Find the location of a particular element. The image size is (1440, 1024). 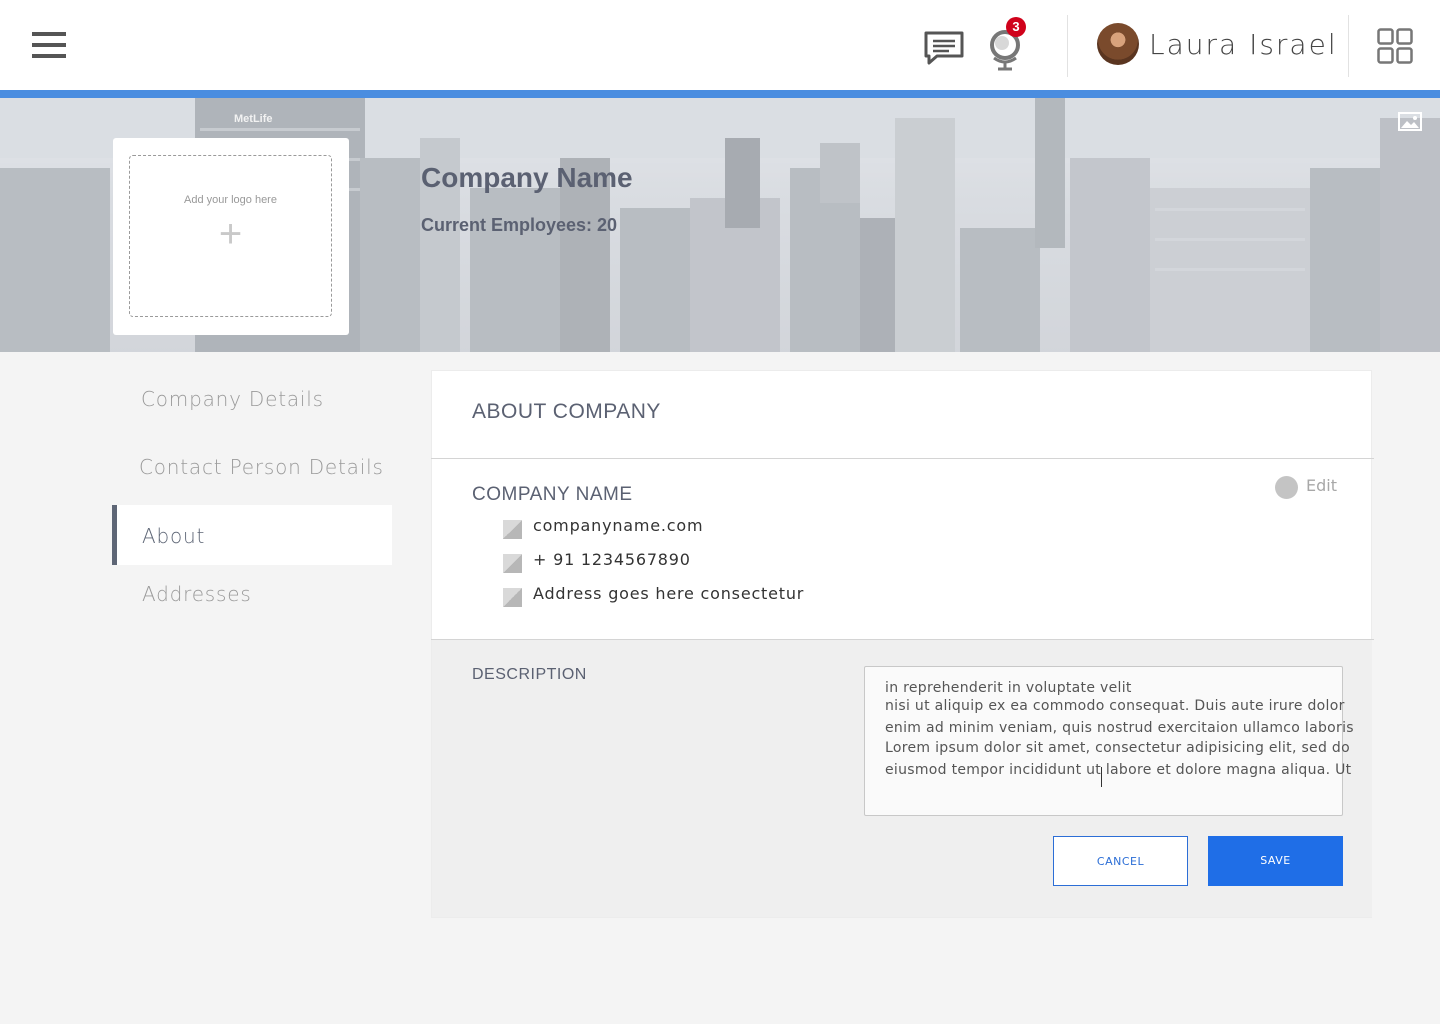

description-label: DESCRIPTION is located at coordinates (529, 674).